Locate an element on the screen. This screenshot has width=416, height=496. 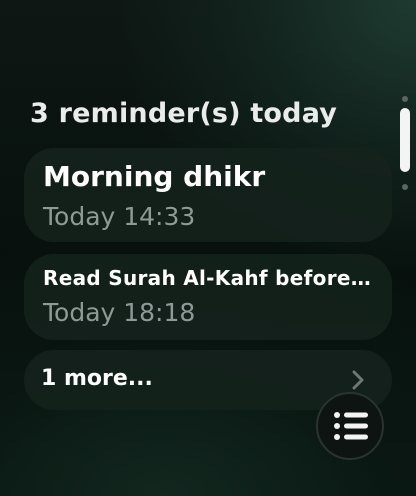
reminder-time: Today 14:33 is located at coordinates (119, 216).